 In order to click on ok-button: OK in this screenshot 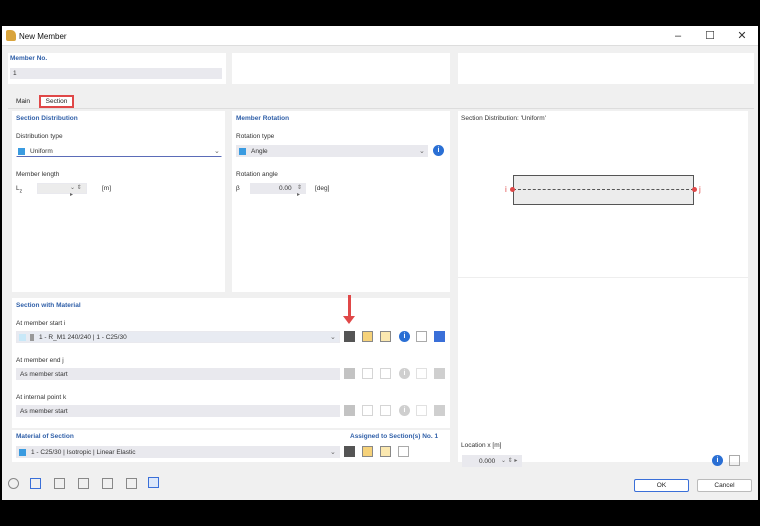, I will do `click(661, 485)`.